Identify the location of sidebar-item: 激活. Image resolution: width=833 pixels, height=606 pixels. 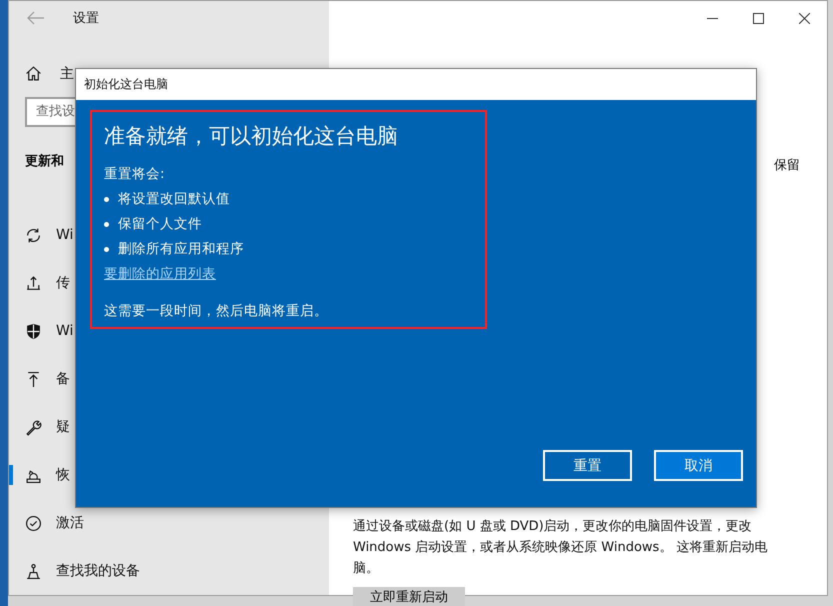
(70, 523).